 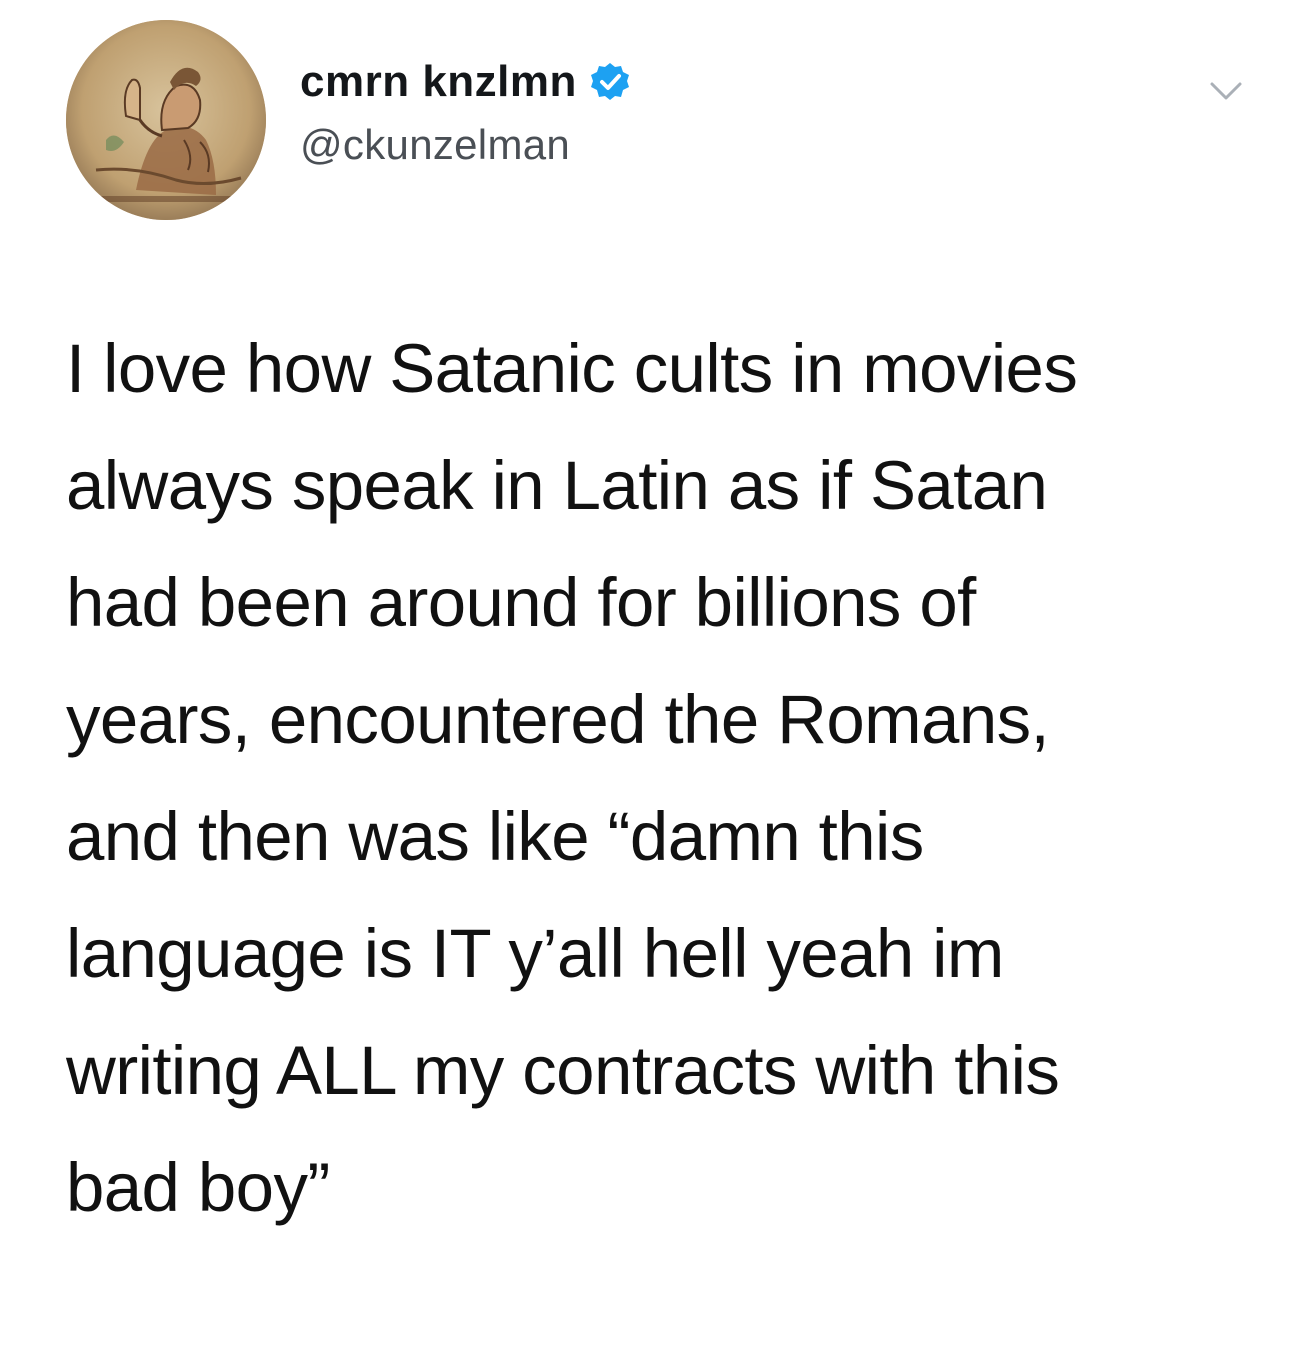 What do you see at coordinates (610, 82) in the screenshot?
I see `verified-badge-icon` at bounding box center [610, 82].